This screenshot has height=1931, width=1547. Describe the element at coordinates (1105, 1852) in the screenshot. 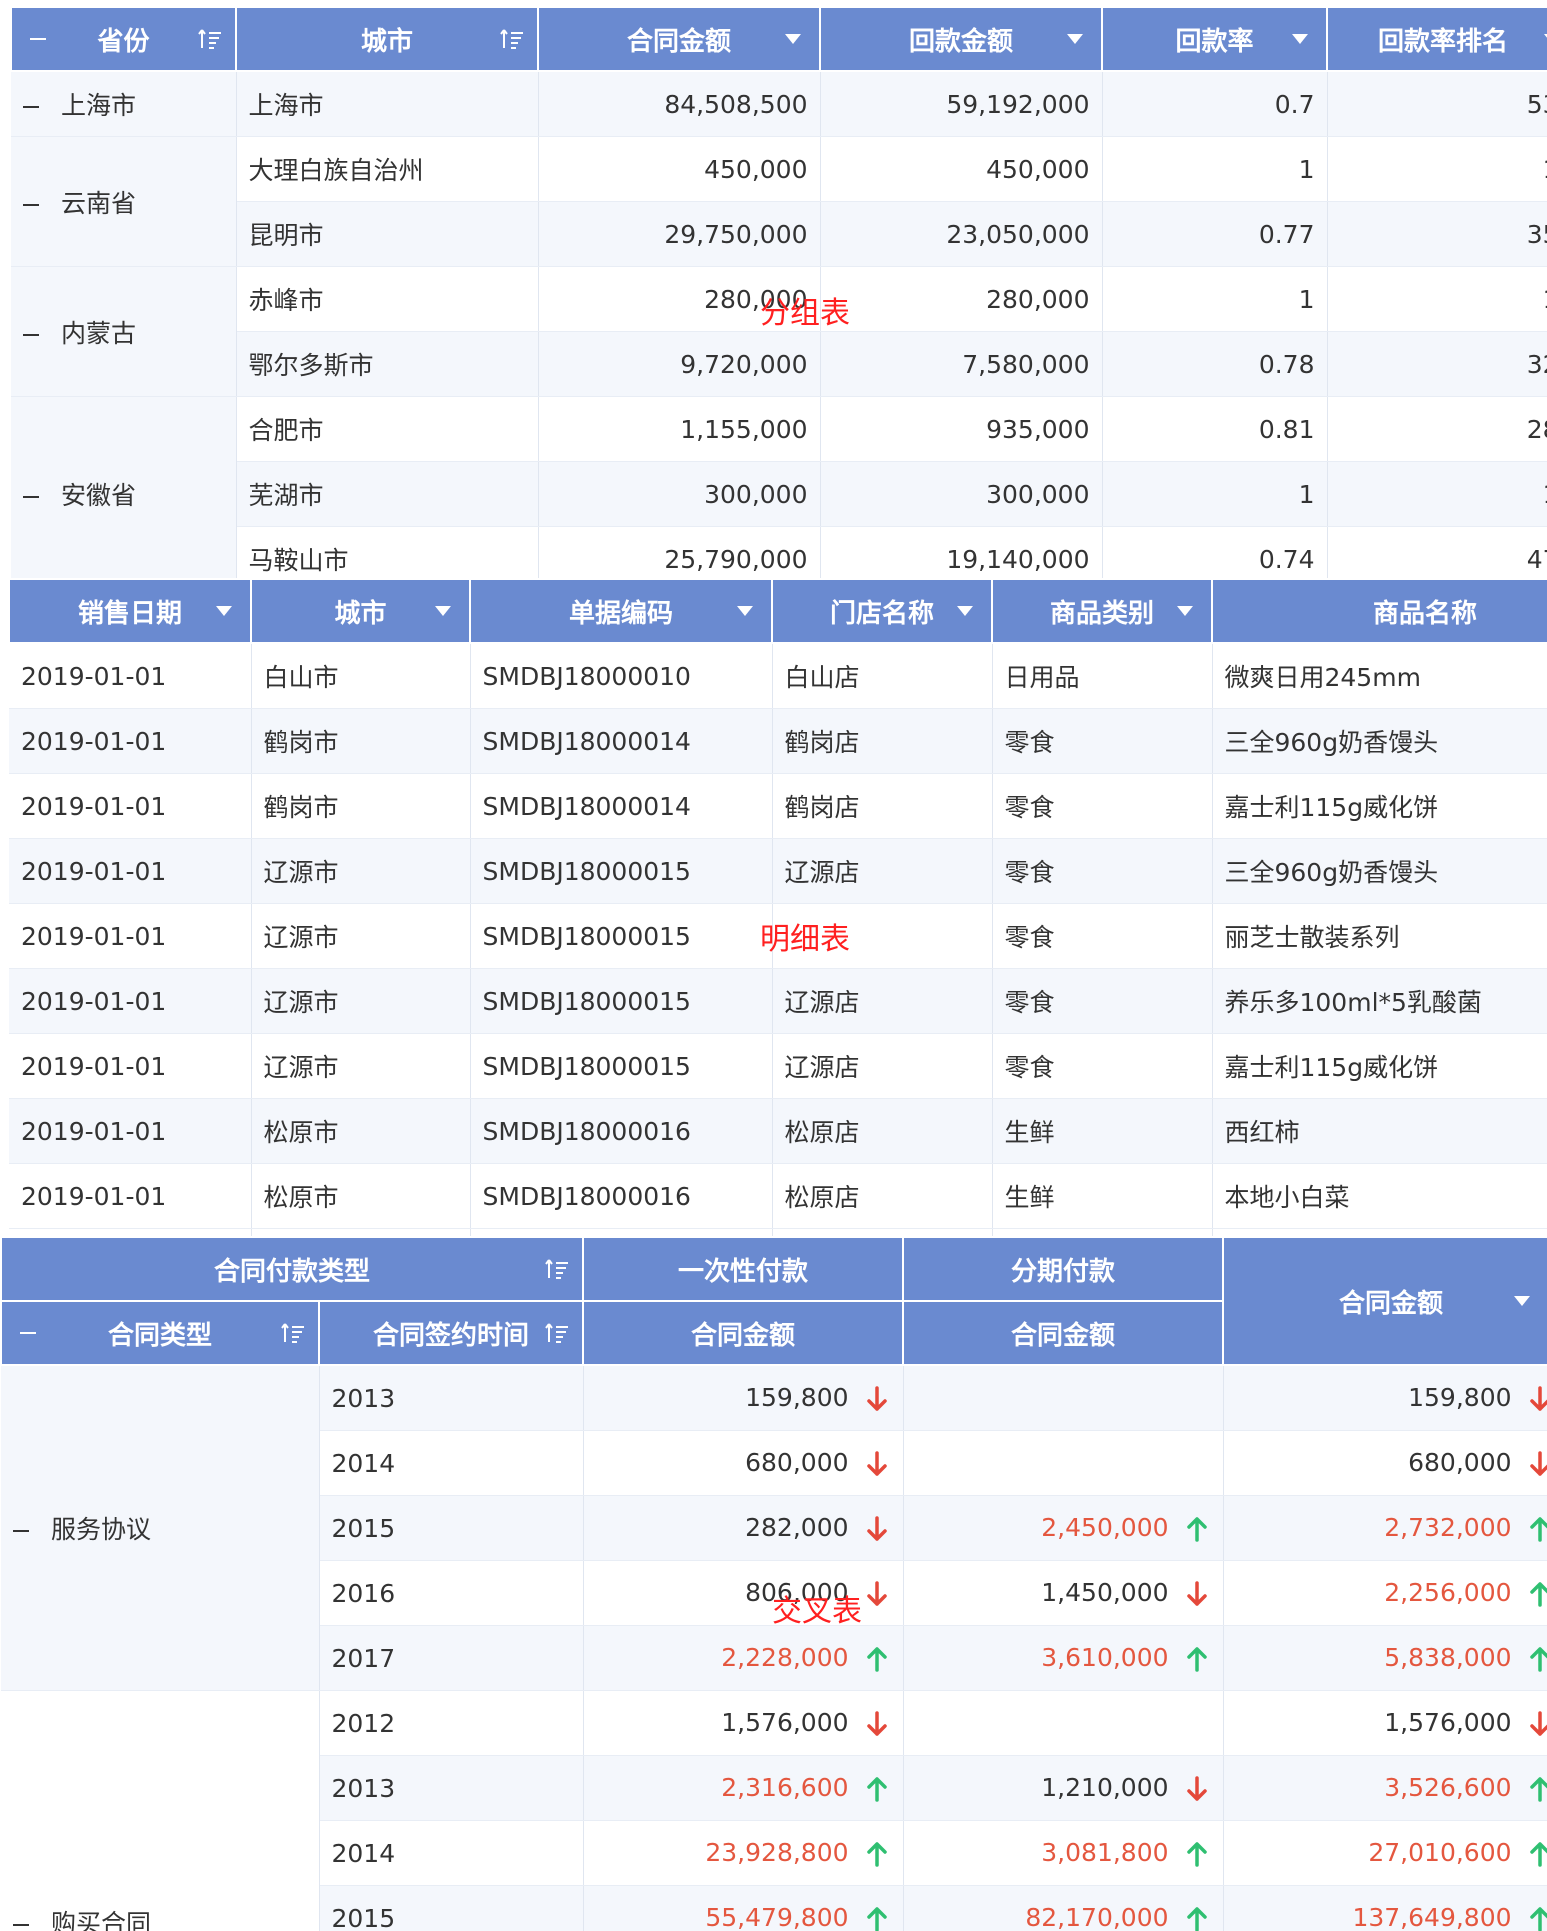

I see `amount-value: 3,081,800` at that location.